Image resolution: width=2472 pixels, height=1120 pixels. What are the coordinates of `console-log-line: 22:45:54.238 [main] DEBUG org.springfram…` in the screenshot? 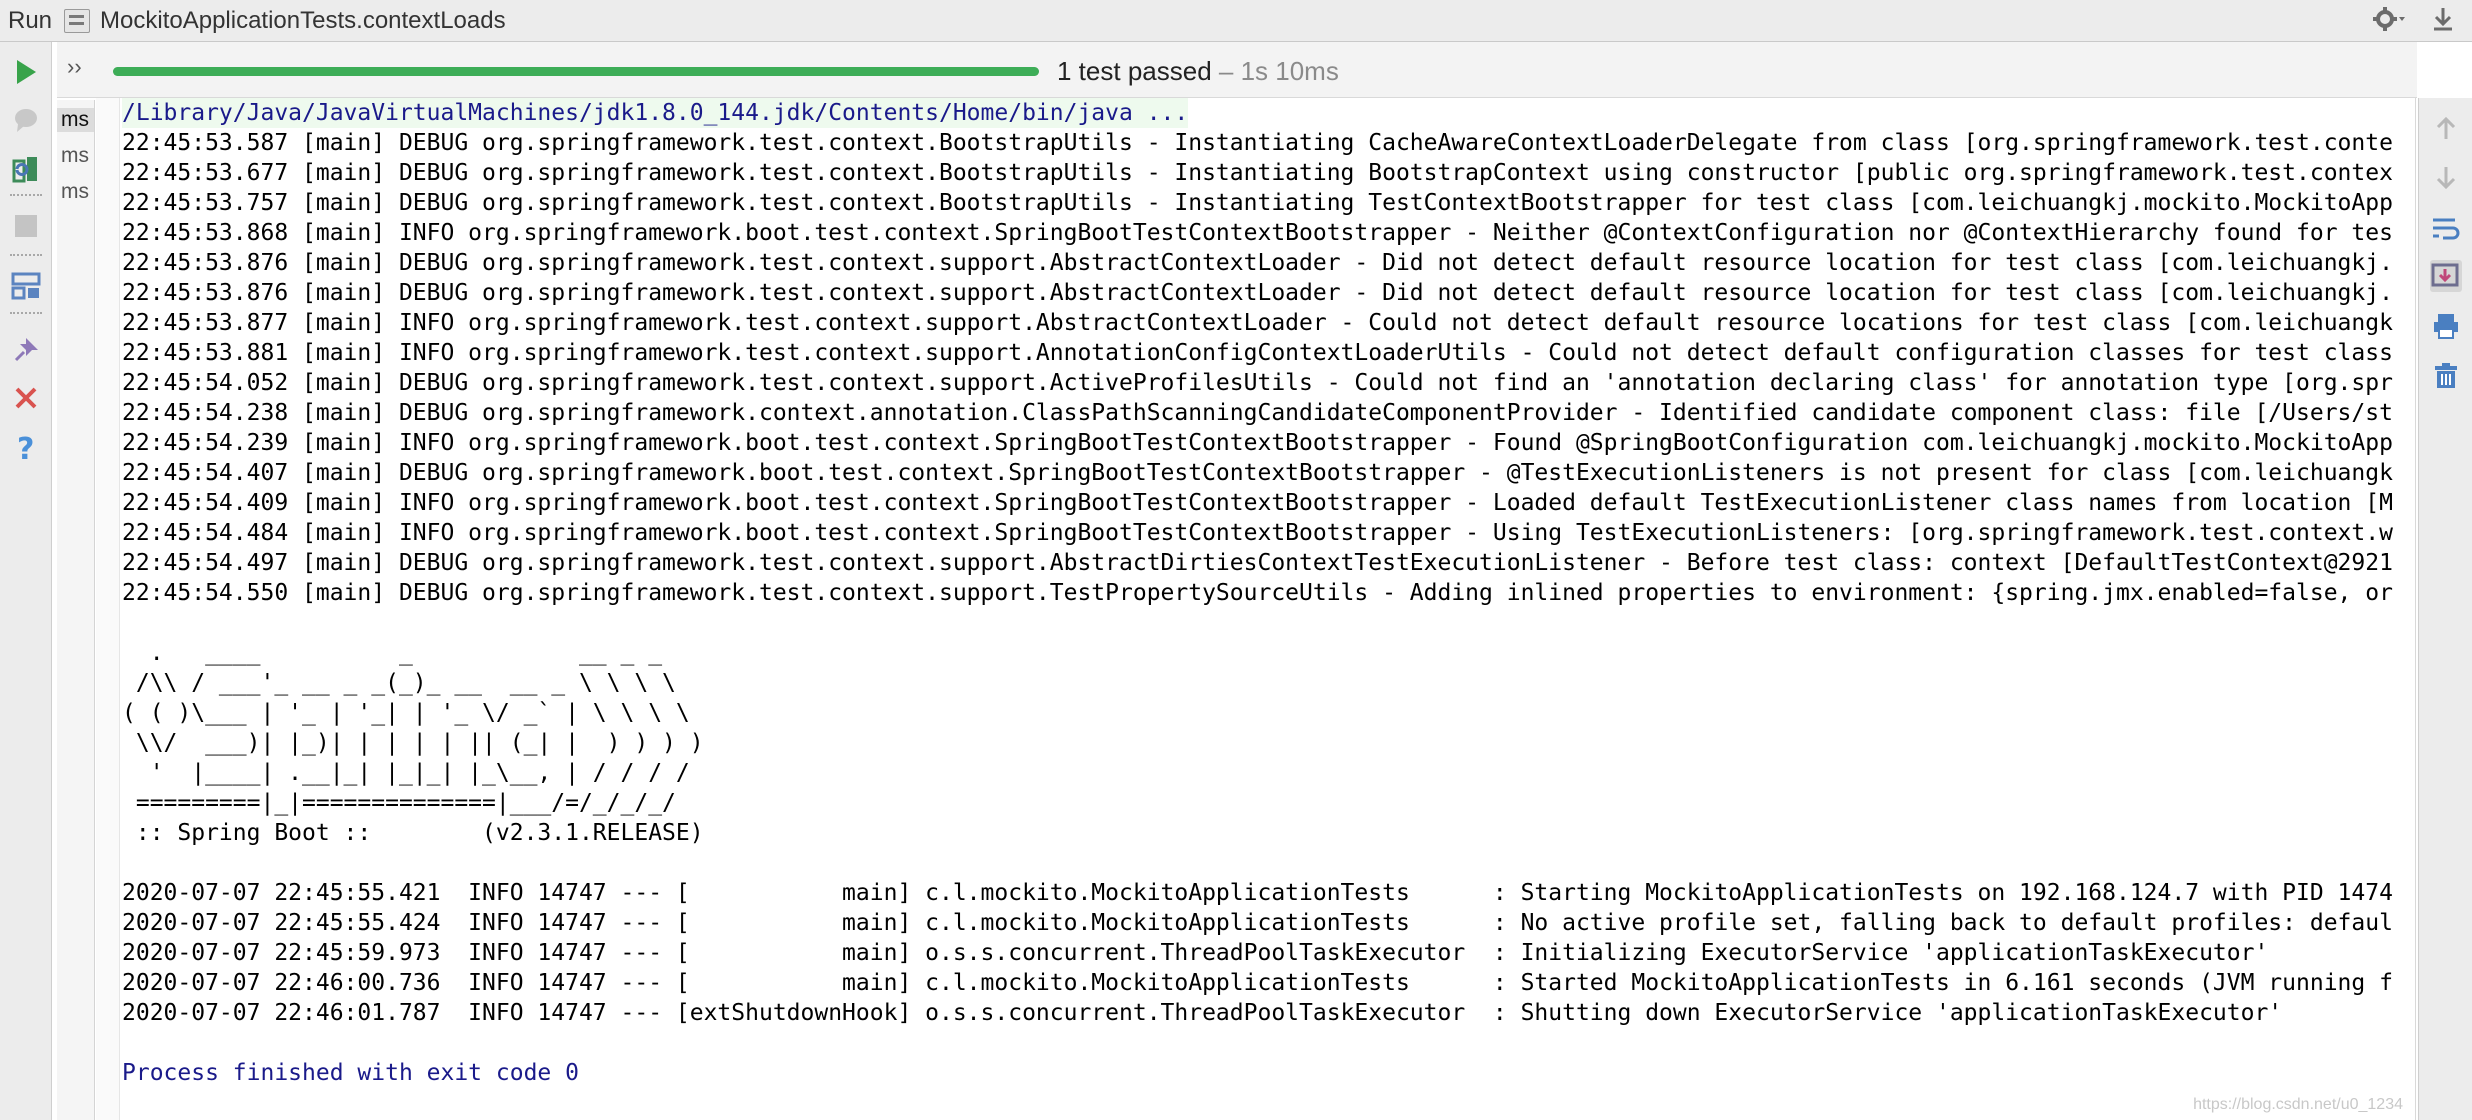 It's located at (1257, 413).